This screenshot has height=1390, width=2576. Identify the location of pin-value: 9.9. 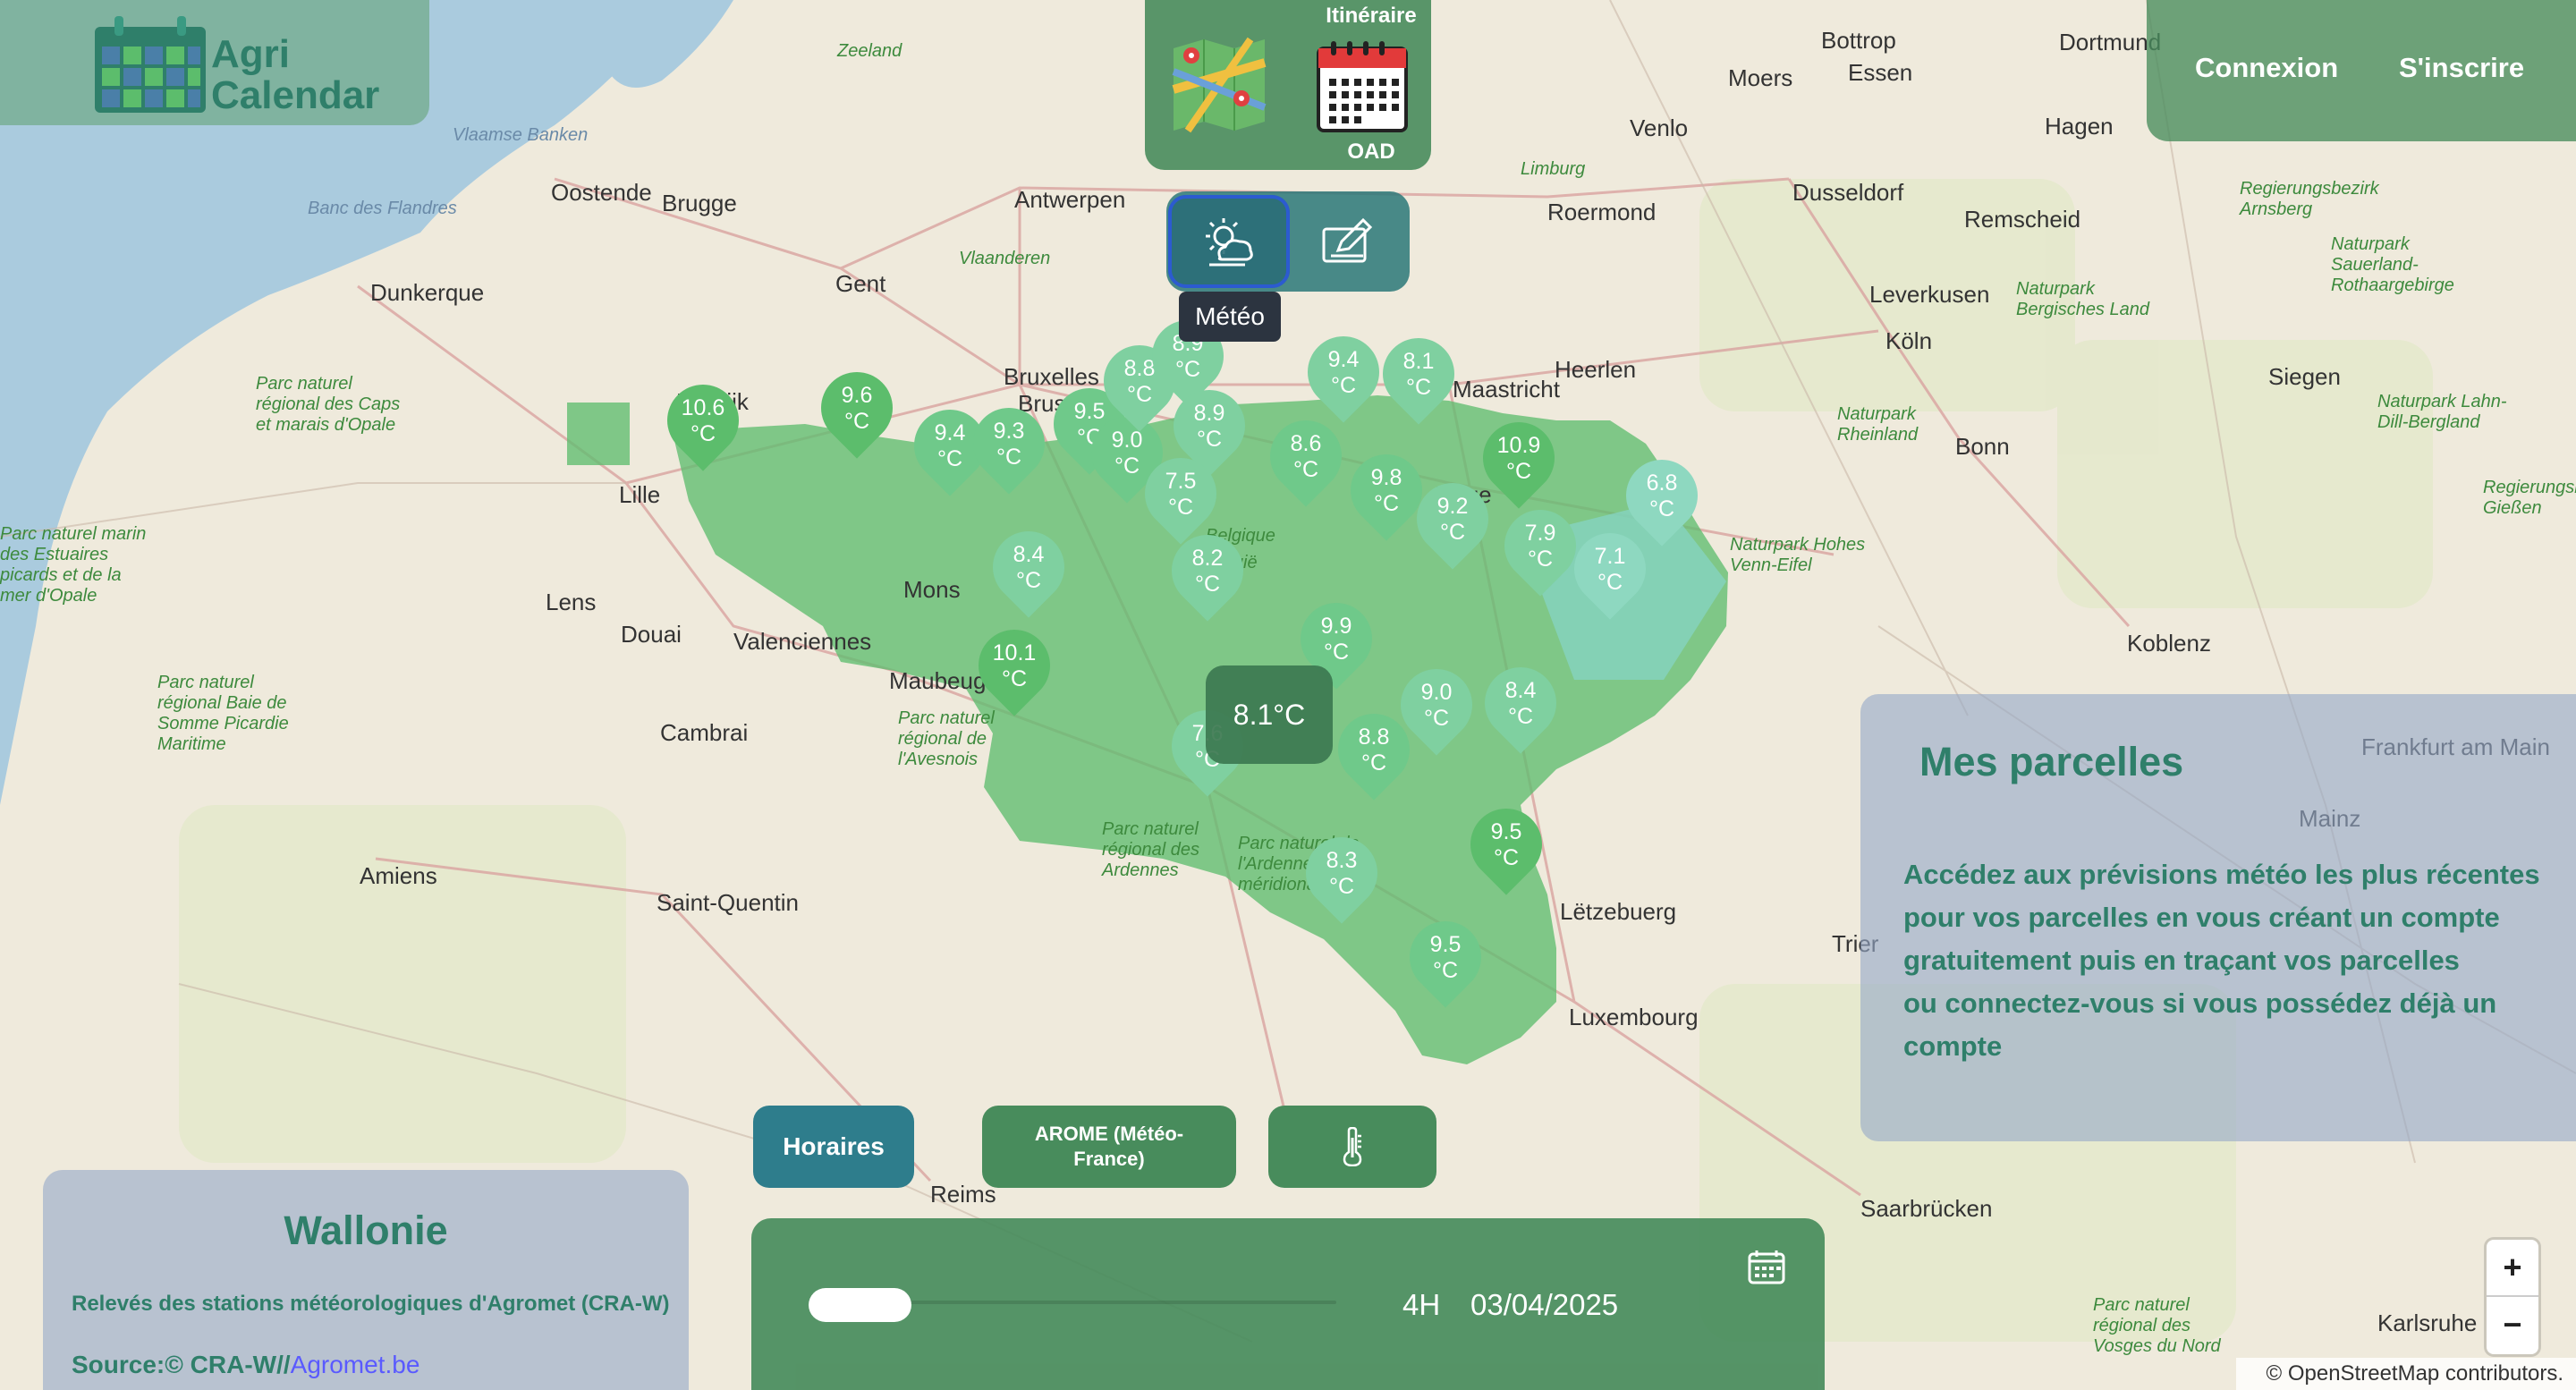
(1336, 626).